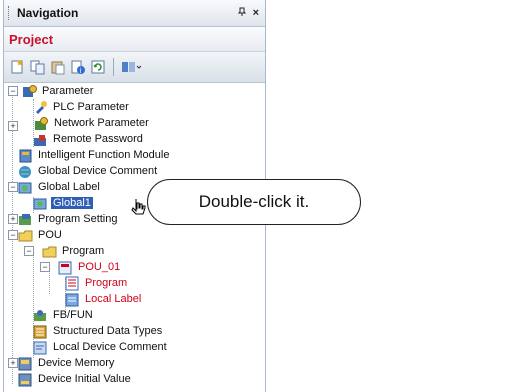 This screenshot has height=392, width=519. I want to click on tree-item-global-label: − Global Label, so click(53, 187).